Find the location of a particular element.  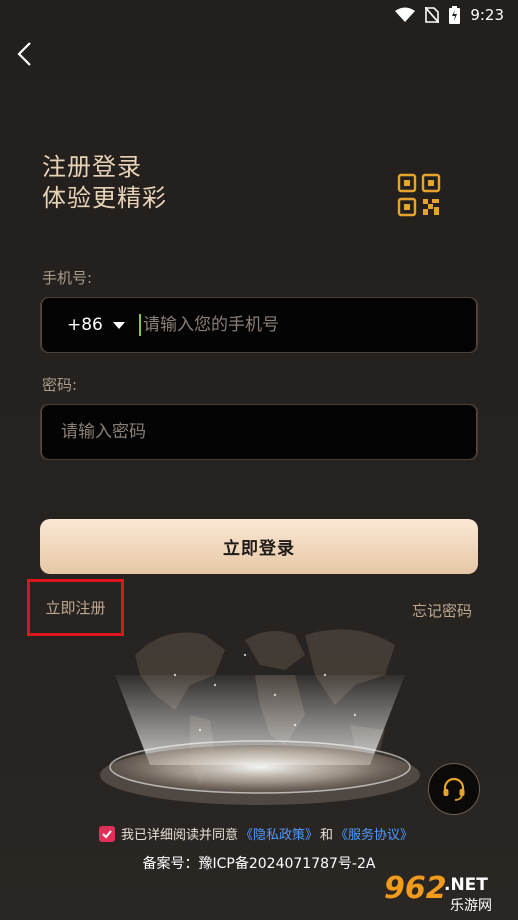

login-button: 立即登录 is located at coordinates (259, 546).